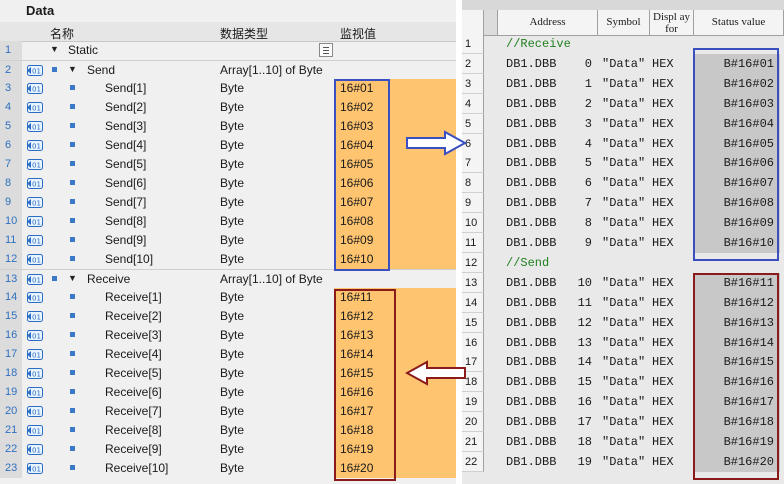 The height and width of the screenshot is (484, 784). Describe the element at coordinates (588, 163) in the screenshot. I see `watch-address-index: 5` at that location.